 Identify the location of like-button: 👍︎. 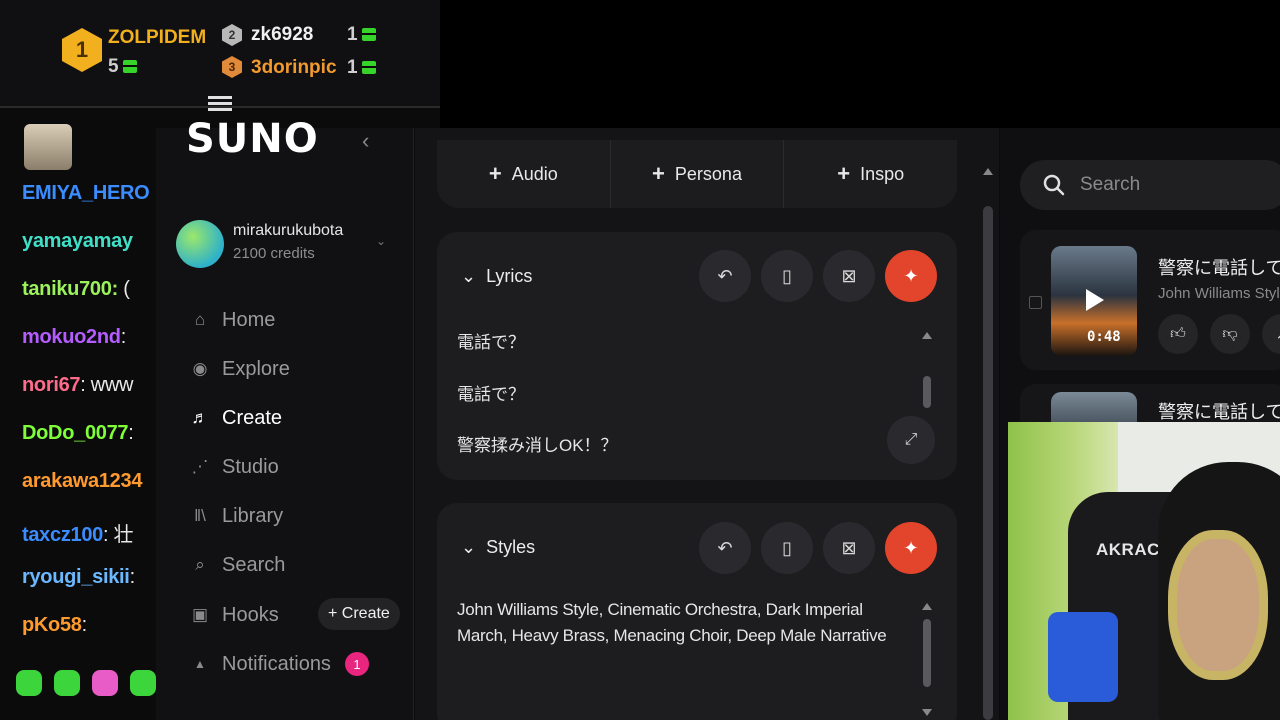
(1178, 334).